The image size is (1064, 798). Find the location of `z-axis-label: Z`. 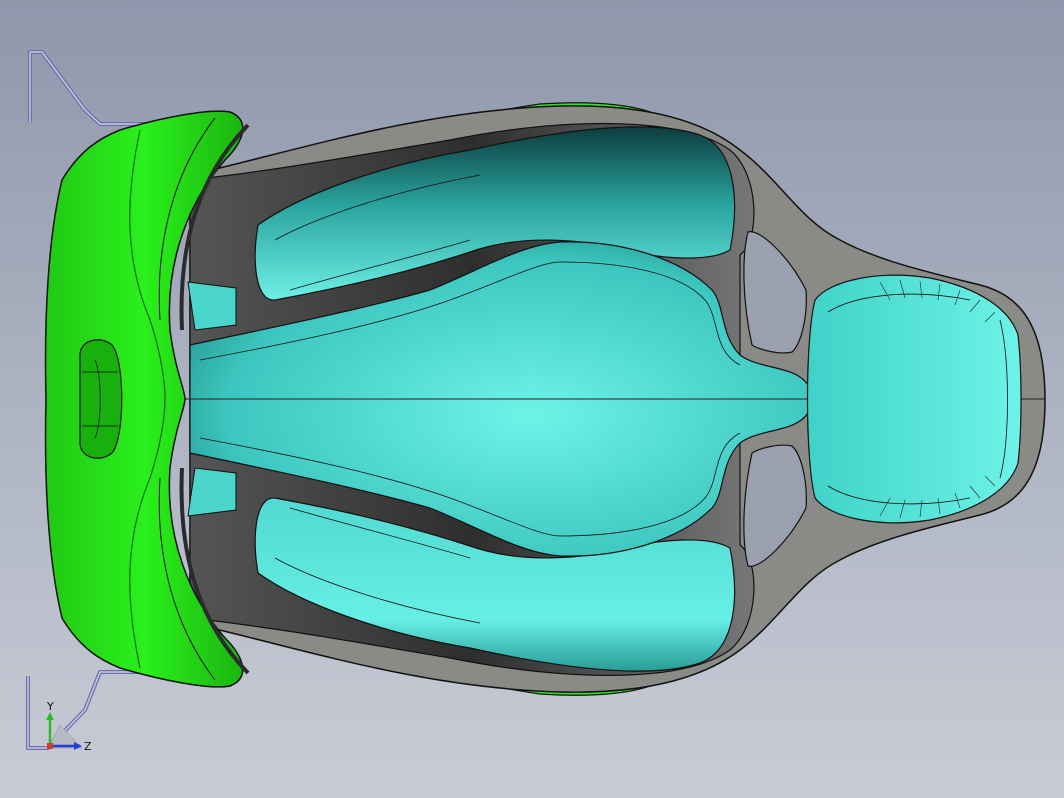

z-axis-label: Z is located at coordinates (88, 746).